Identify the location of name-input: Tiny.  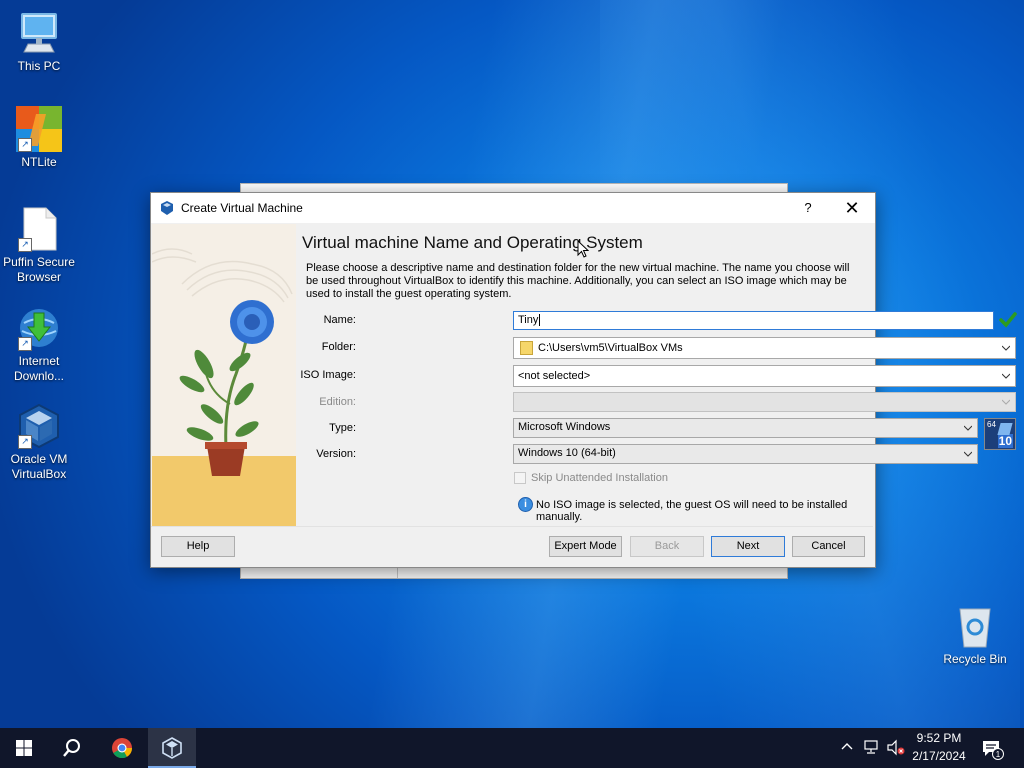
(753, 320).